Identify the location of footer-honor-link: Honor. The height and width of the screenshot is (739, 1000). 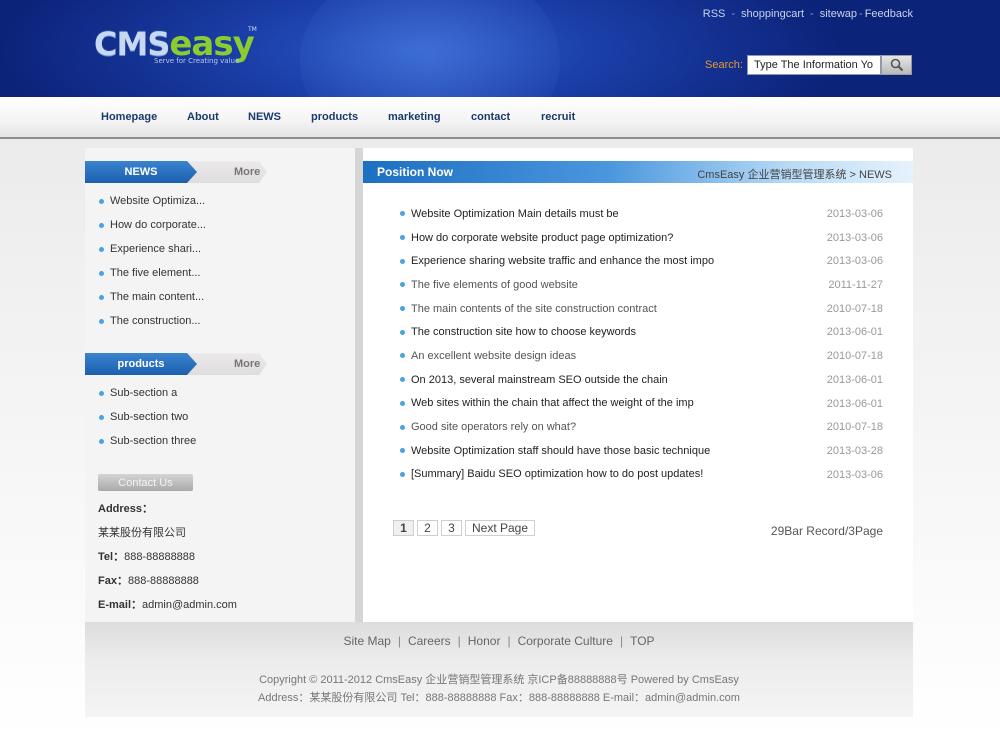
(484, 641).